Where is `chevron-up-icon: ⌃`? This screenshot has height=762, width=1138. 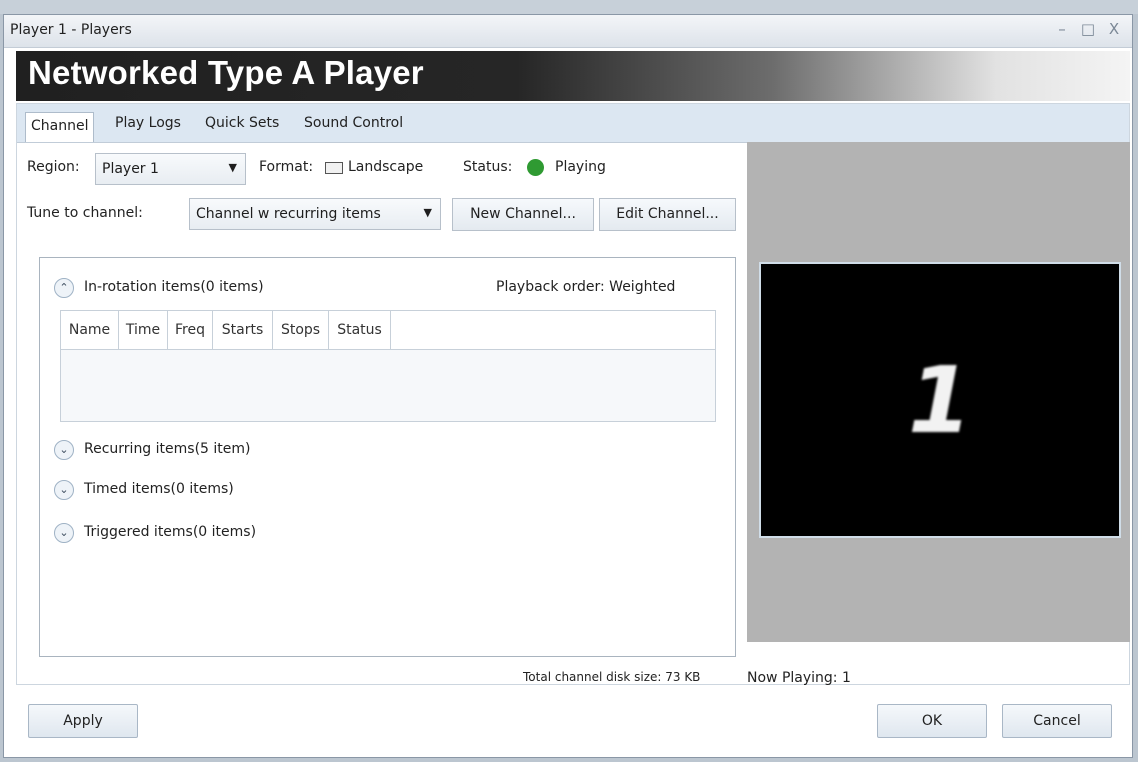
chevron-up-icon: ⌃ is located at coordinates (64, 288).